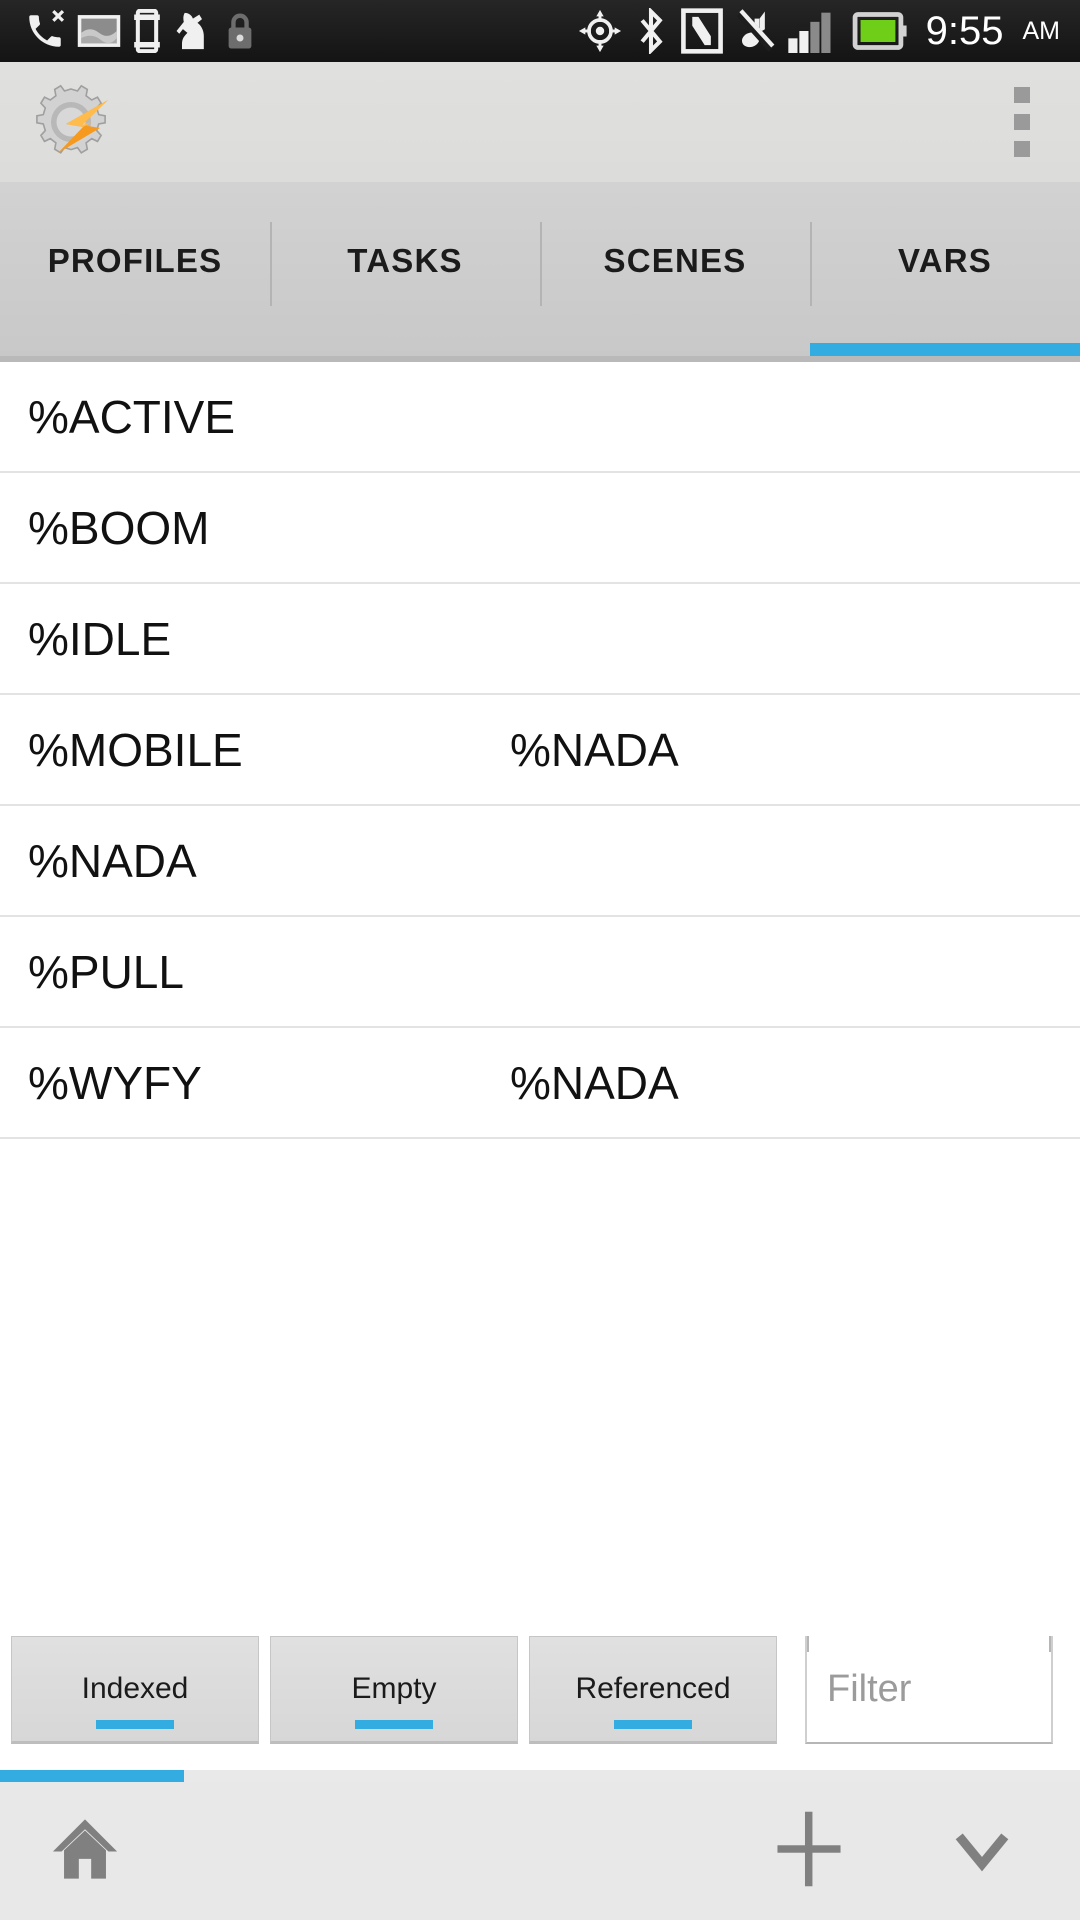 The width and height of the screenshot is (1080, 1920). I want to click on tab-scenes-label: SCENES, so click(675, 260).